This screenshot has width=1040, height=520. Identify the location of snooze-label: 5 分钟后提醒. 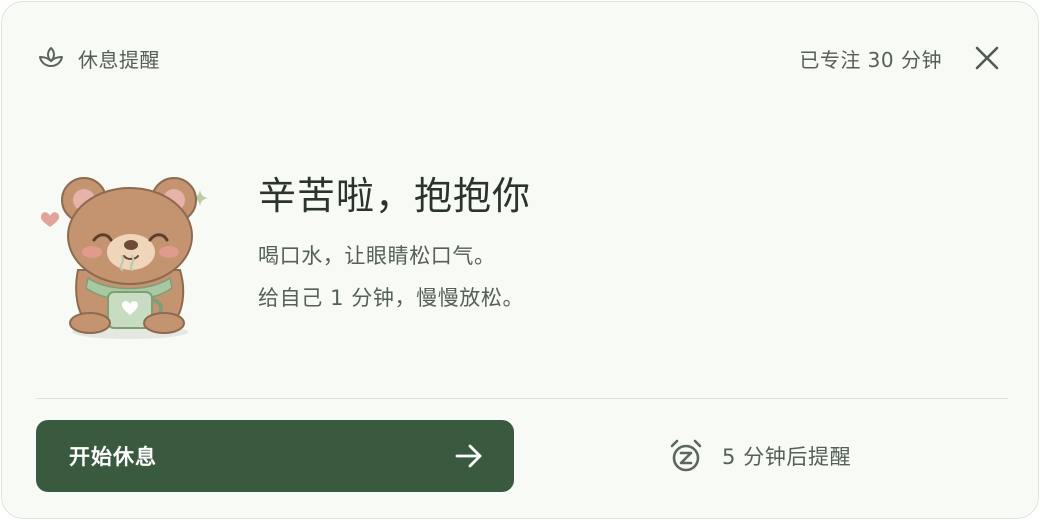
(787, 457).